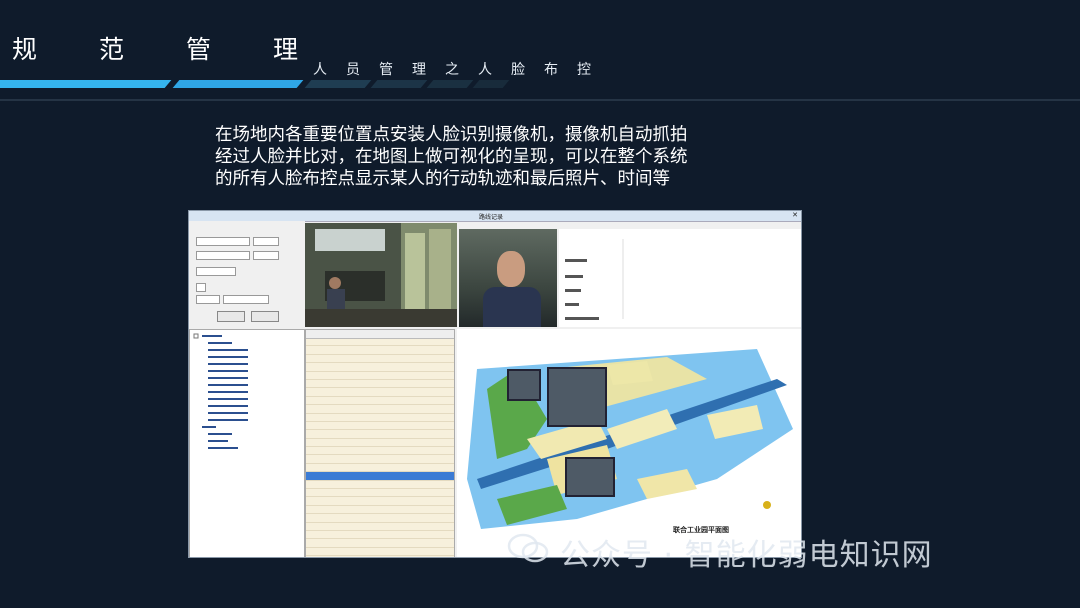 This screenshot has height=608, width=1080. What do you see at coordinates (265, 316) in the screenshot?
I see `reset-button` at bounding box center [265, 316].